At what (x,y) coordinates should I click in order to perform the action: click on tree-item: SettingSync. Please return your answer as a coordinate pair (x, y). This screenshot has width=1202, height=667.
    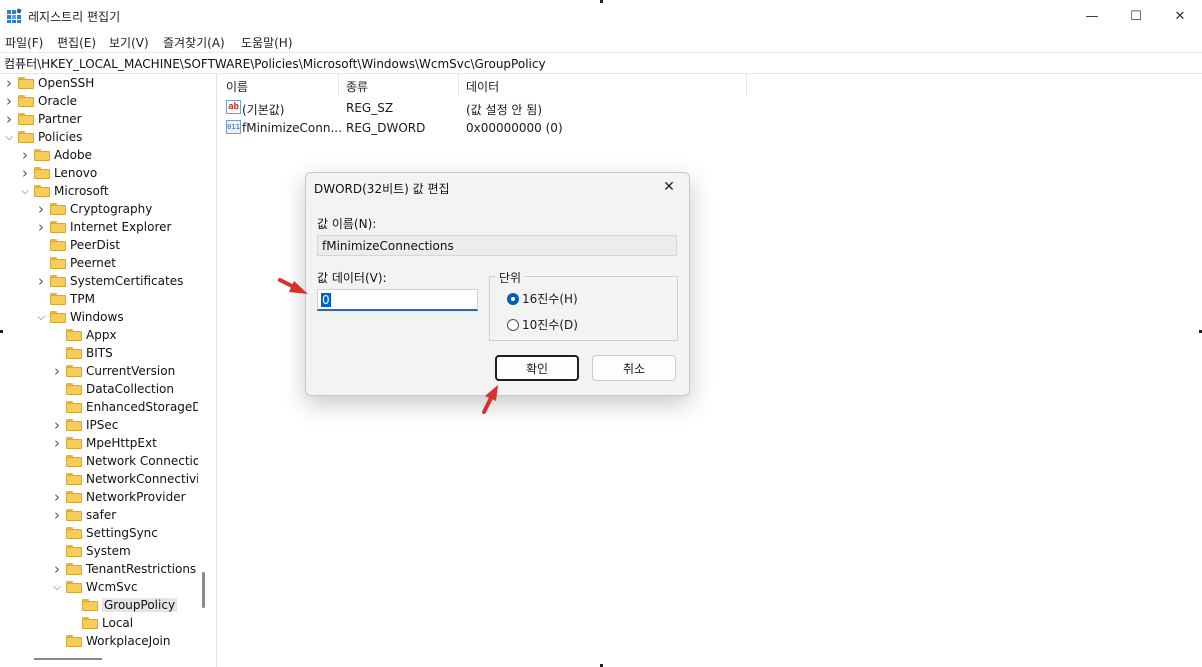
    Looking at the image, I should click on (105, 533).